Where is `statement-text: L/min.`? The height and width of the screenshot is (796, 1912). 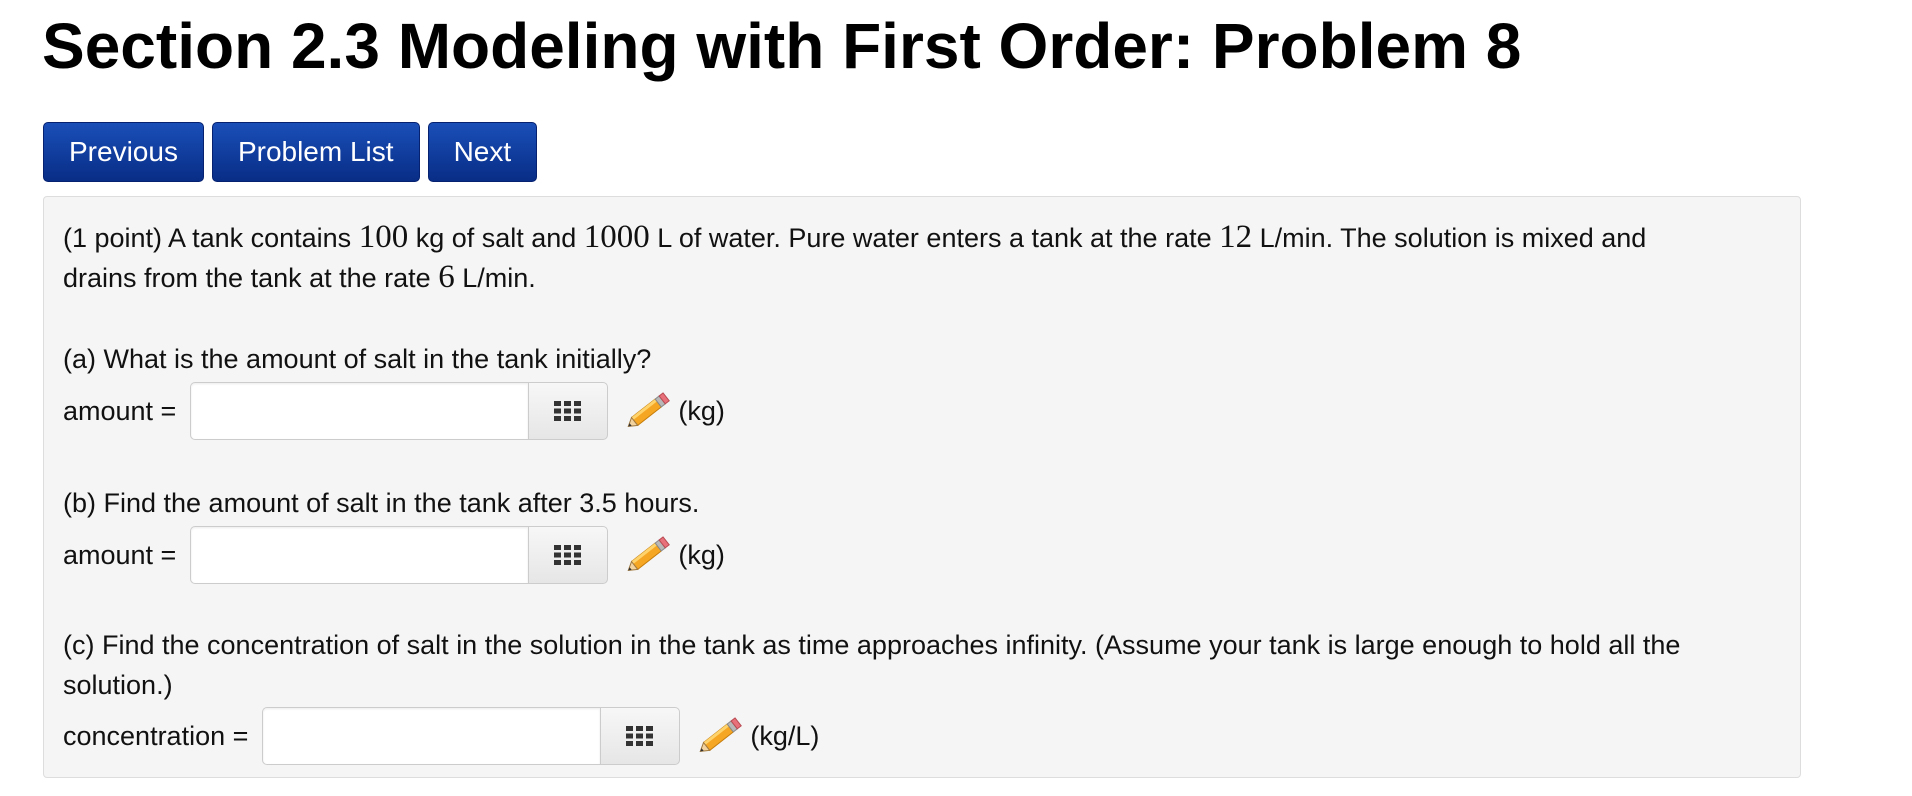
statement-text: L/min. is located at coordinates (495, 278).